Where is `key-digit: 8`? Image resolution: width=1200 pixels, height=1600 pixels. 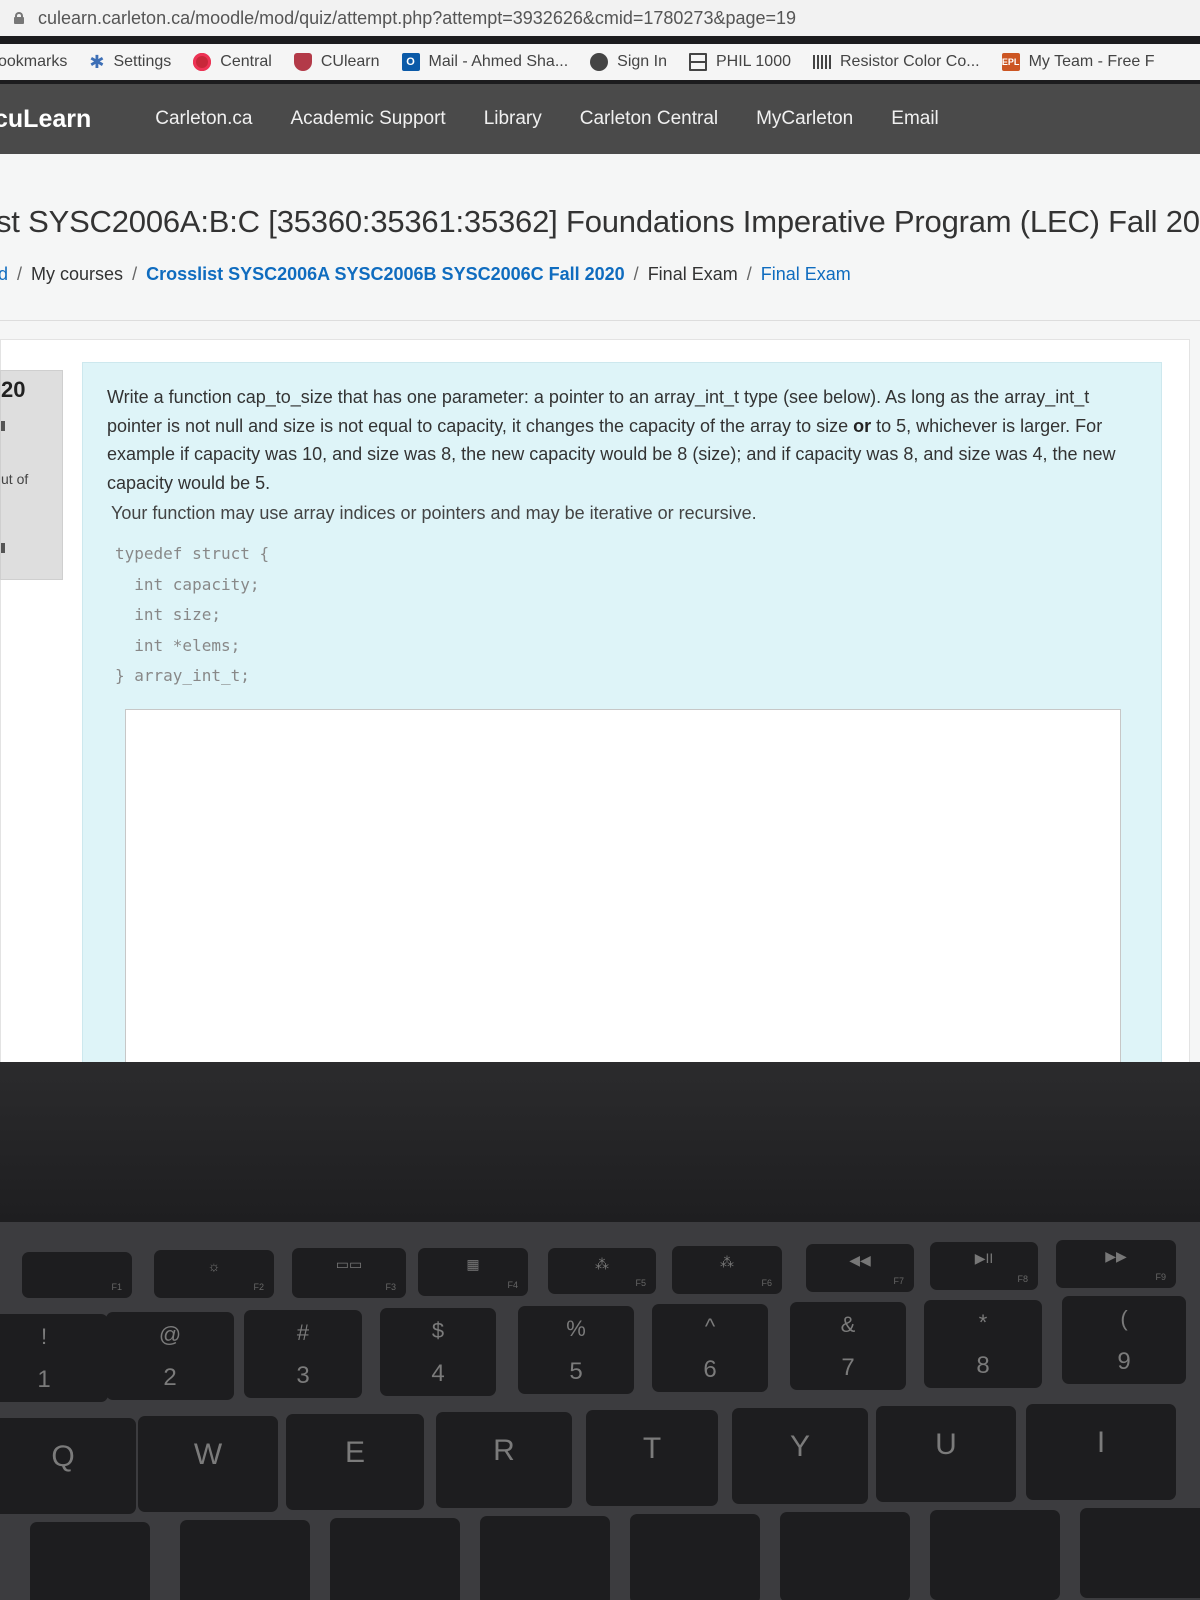 key-digit: 8 is located at coordinates (983, 1365).